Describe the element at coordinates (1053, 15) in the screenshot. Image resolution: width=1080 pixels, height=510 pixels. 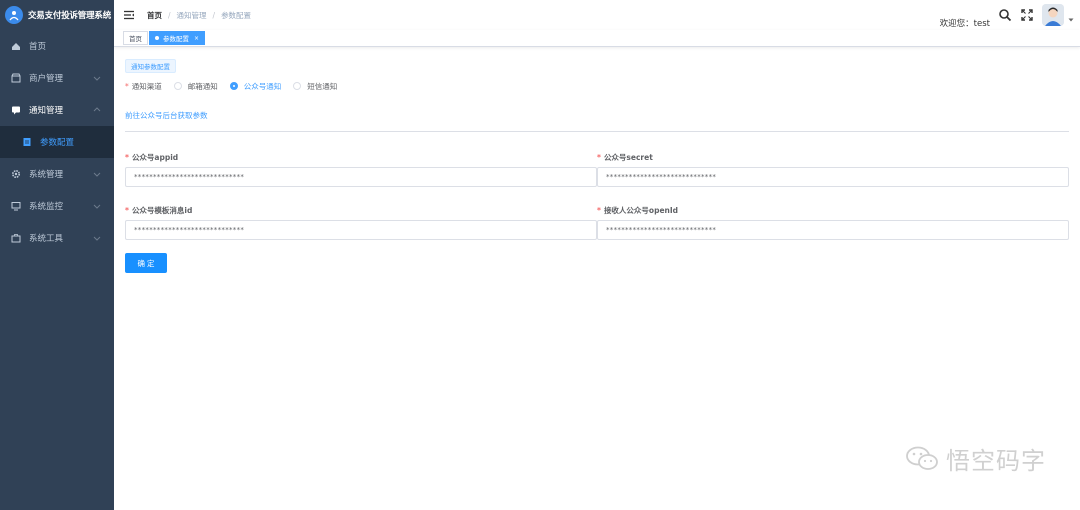
I see `avatar` at that location.